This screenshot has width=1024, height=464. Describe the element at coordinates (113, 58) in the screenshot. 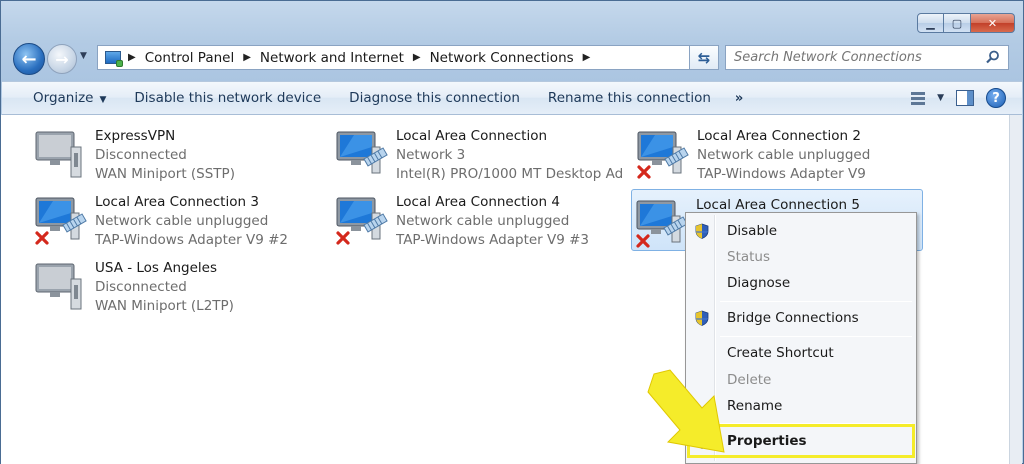

I see `control-panel-icon` at that location.